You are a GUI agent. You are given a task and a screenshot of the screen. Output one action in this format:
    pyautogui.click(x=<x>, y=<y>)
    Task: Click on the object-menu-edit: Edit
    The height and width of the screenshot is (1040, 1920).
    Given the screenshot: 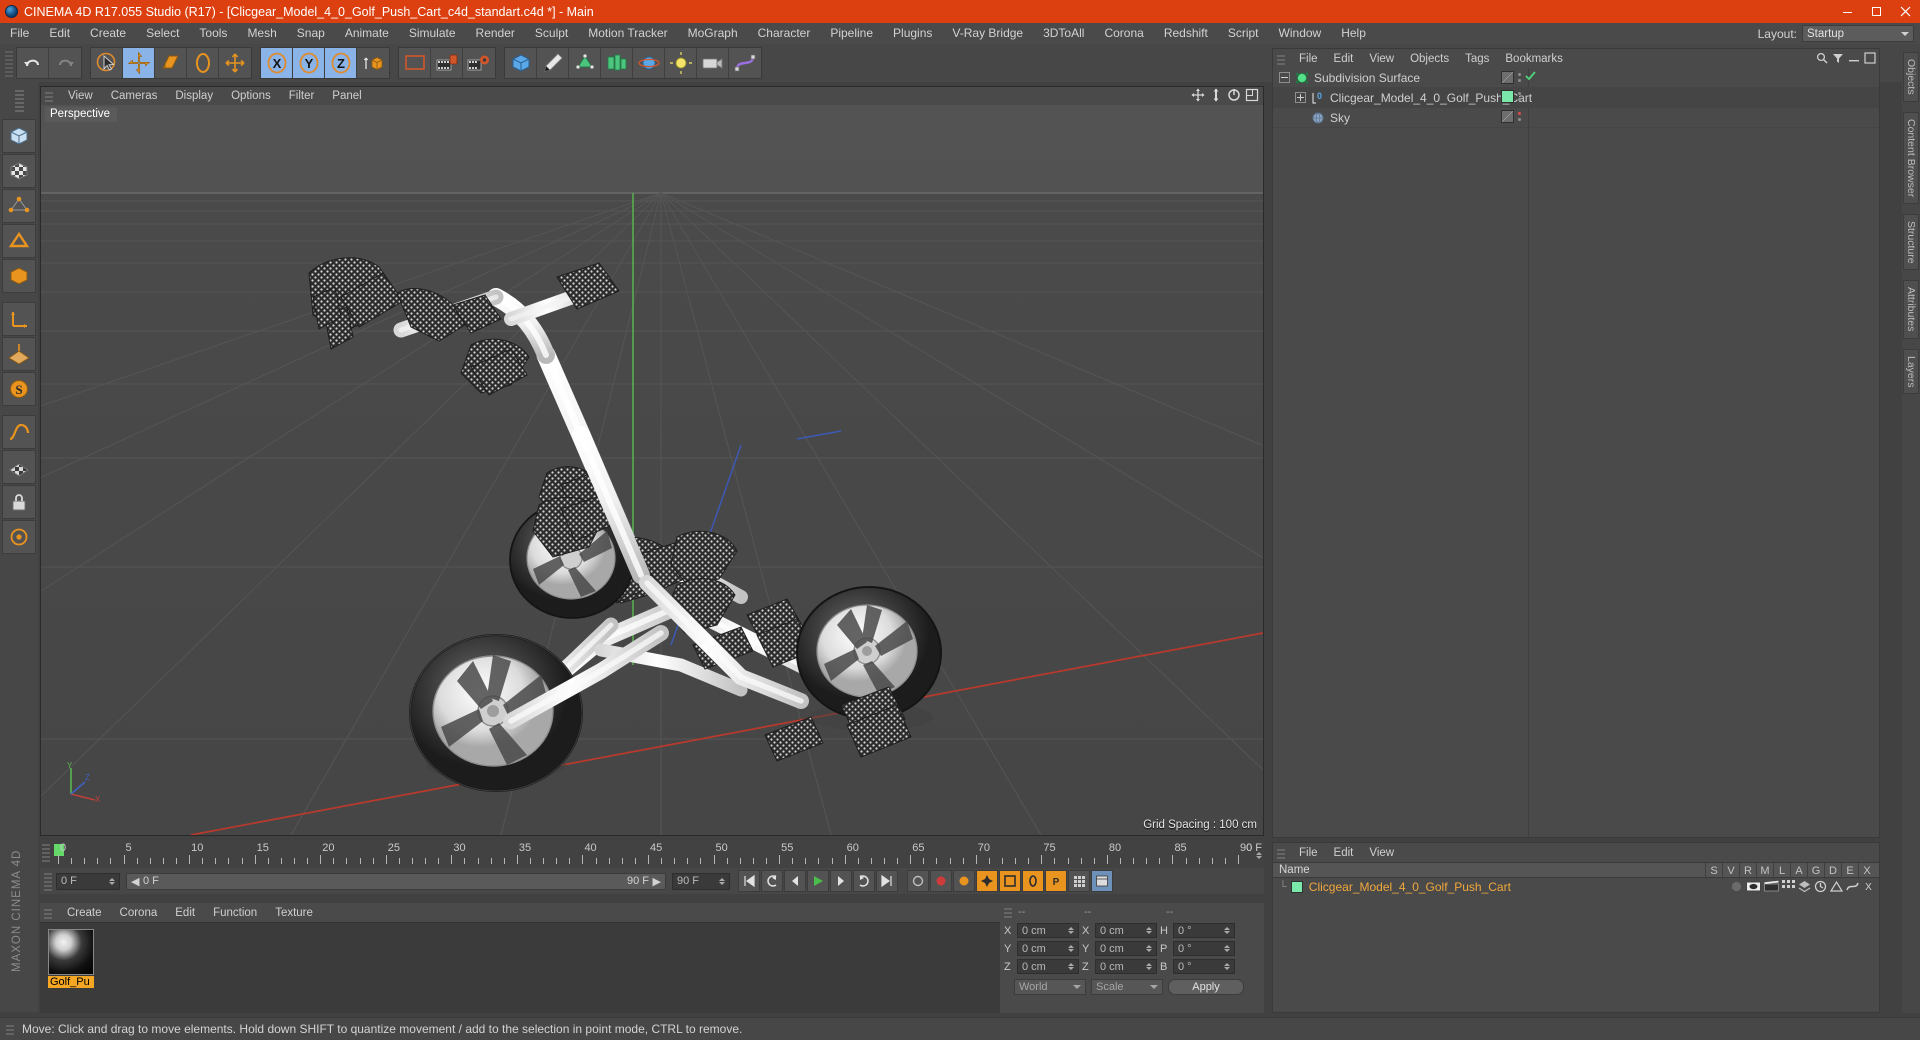 What is the action you would take?
    pyautogui.click(x=1344, y=59)
    